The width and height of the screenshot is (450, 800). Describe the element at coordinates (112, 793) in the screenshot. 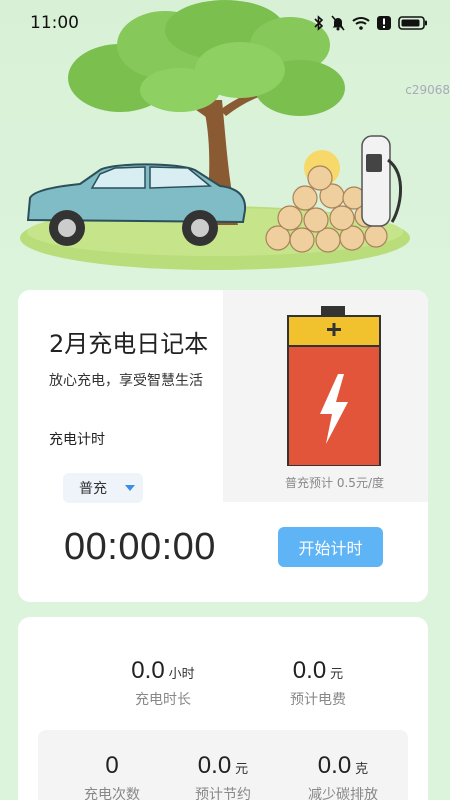

I see `stat-count-label: 充电次数` at that location.